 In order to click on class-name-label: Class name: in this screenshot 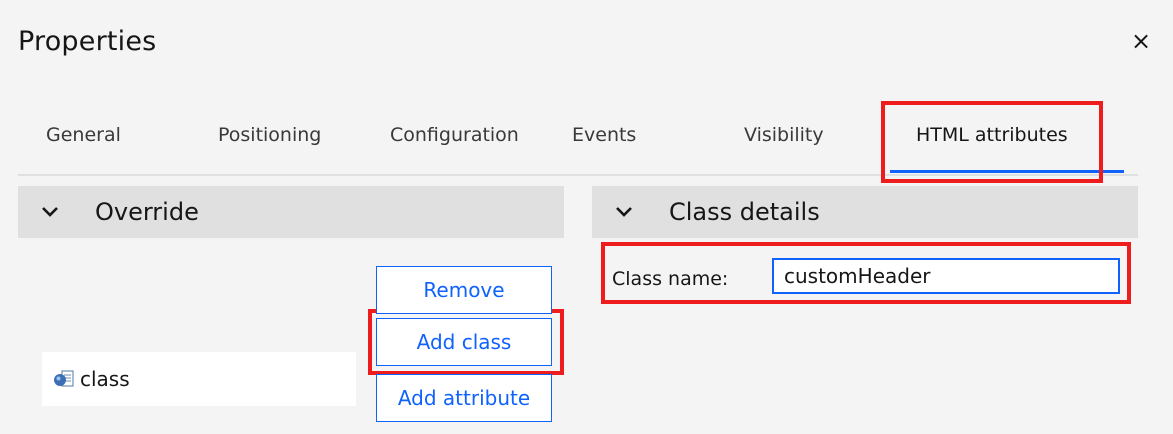, I will do `click(670, 279)`.